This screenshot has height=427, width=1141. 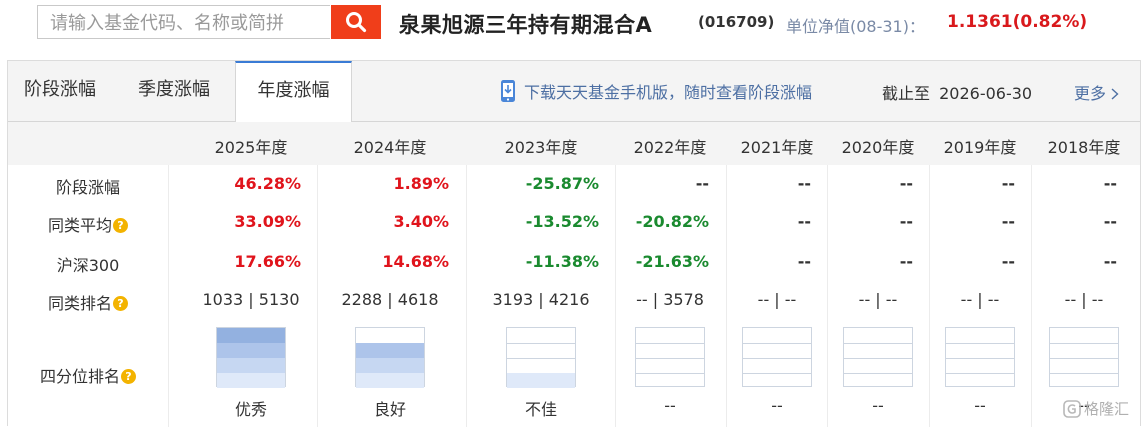 I want to click on table-cell: -11.38%, so click(x=562, y=261).